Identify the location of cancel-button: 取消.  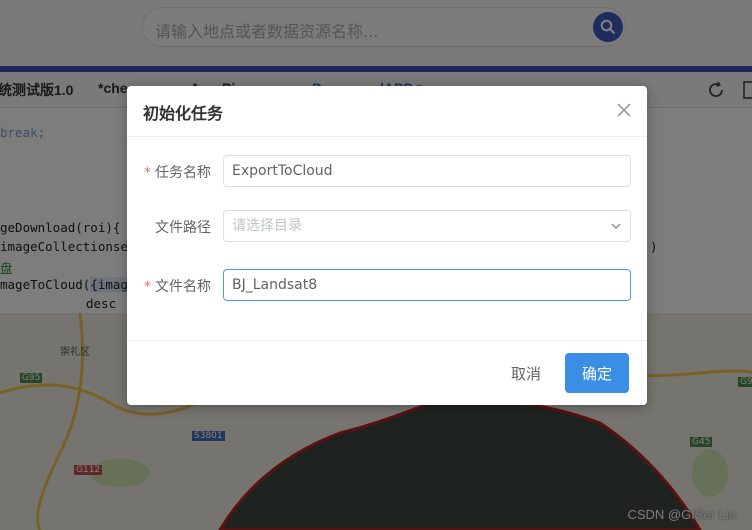
(526, 373).